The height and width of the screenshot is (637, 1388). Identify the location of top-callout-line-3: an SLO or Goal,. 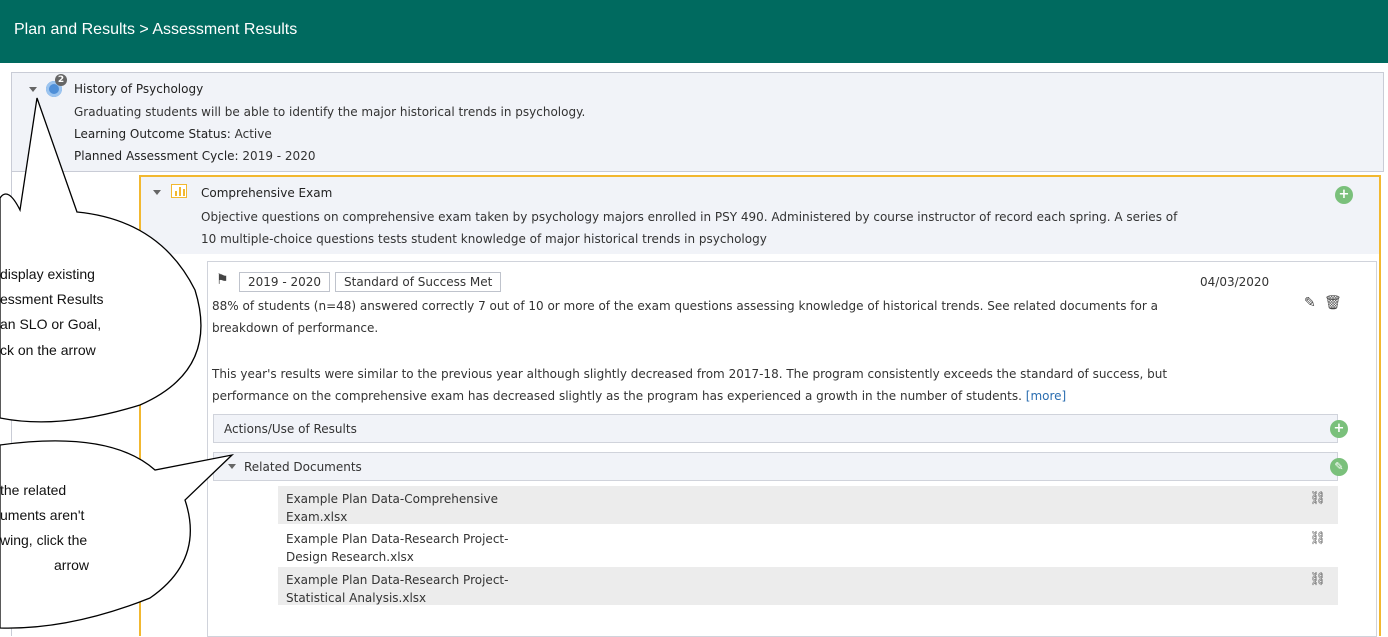
(51, 324).